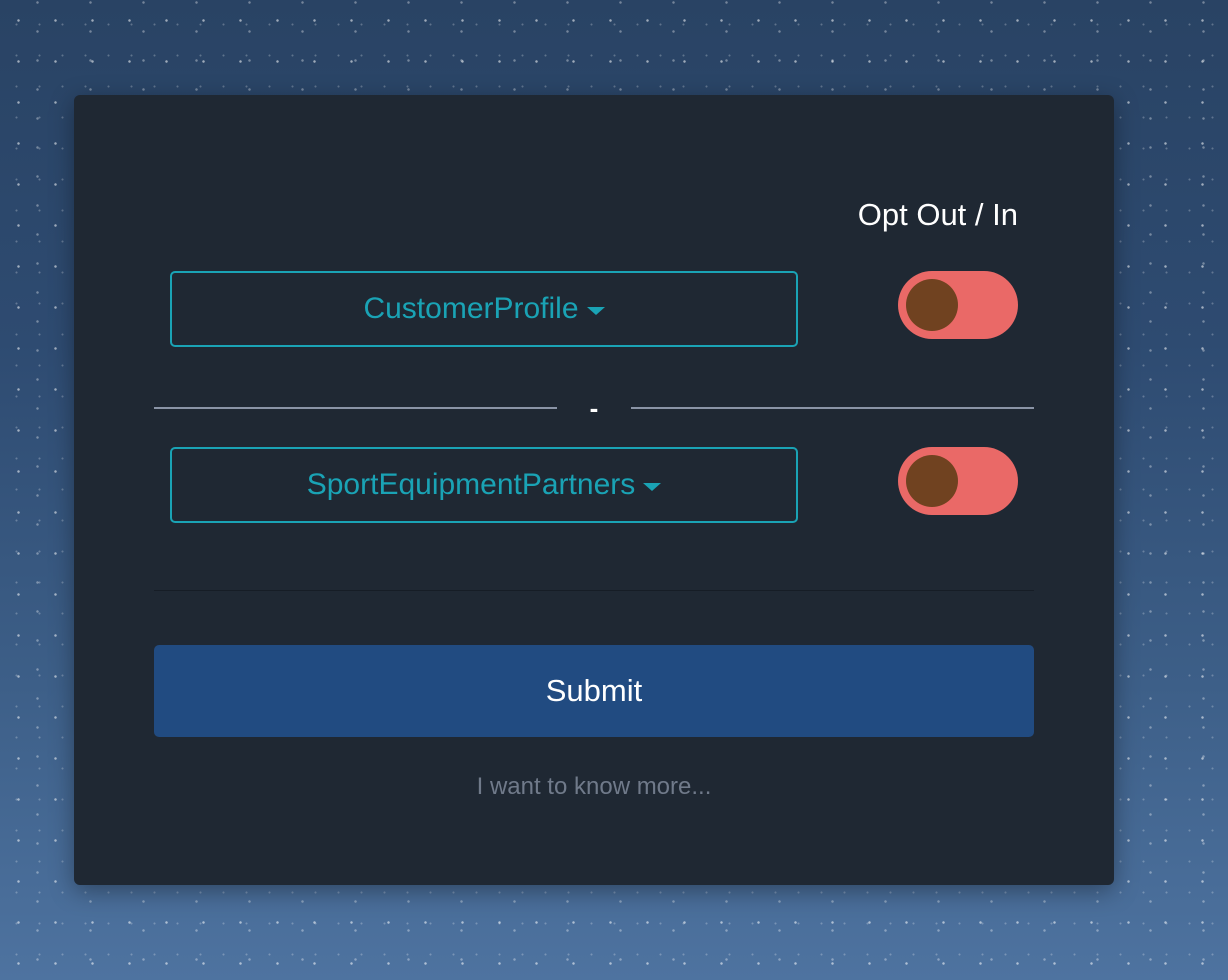  I want to click on customer-profile-dropdown: CustomerProfile, so click(484, 309).